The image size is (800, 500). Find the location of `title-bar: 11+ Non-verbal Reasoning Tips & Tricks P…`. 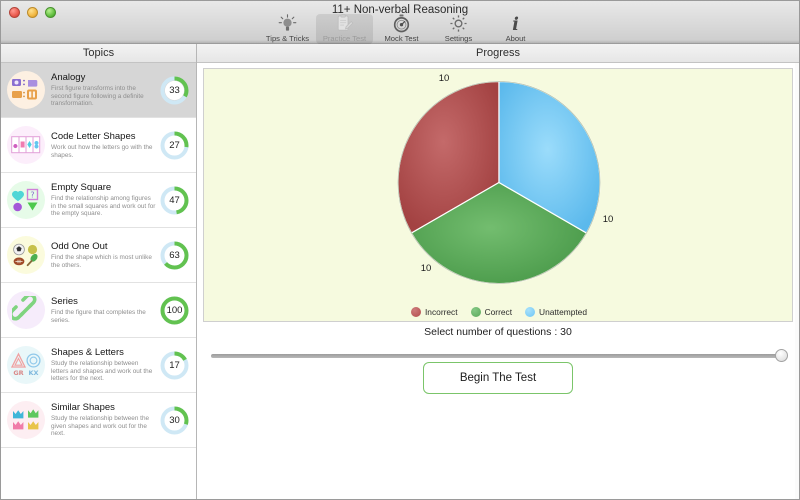

title-bar: 11+ Non-verbal Reasoning Tips & Tricks P… is located at coordinates (400, 22).